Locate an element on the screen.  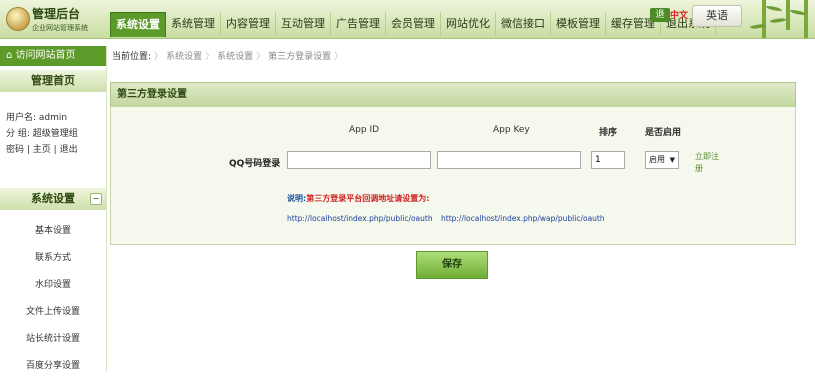
sidebar-item-site-stats: 站长统计设置 is located at coordinates (53, 339).